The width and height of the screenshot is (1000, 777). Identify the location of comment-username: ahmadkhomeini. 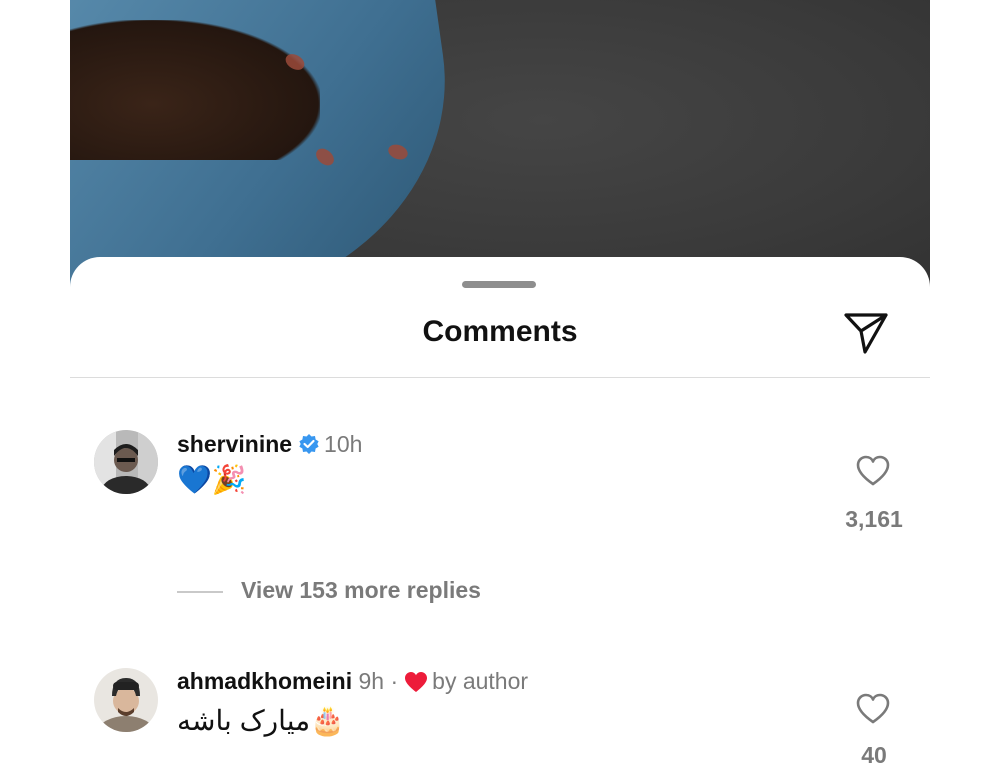
(264, 681).